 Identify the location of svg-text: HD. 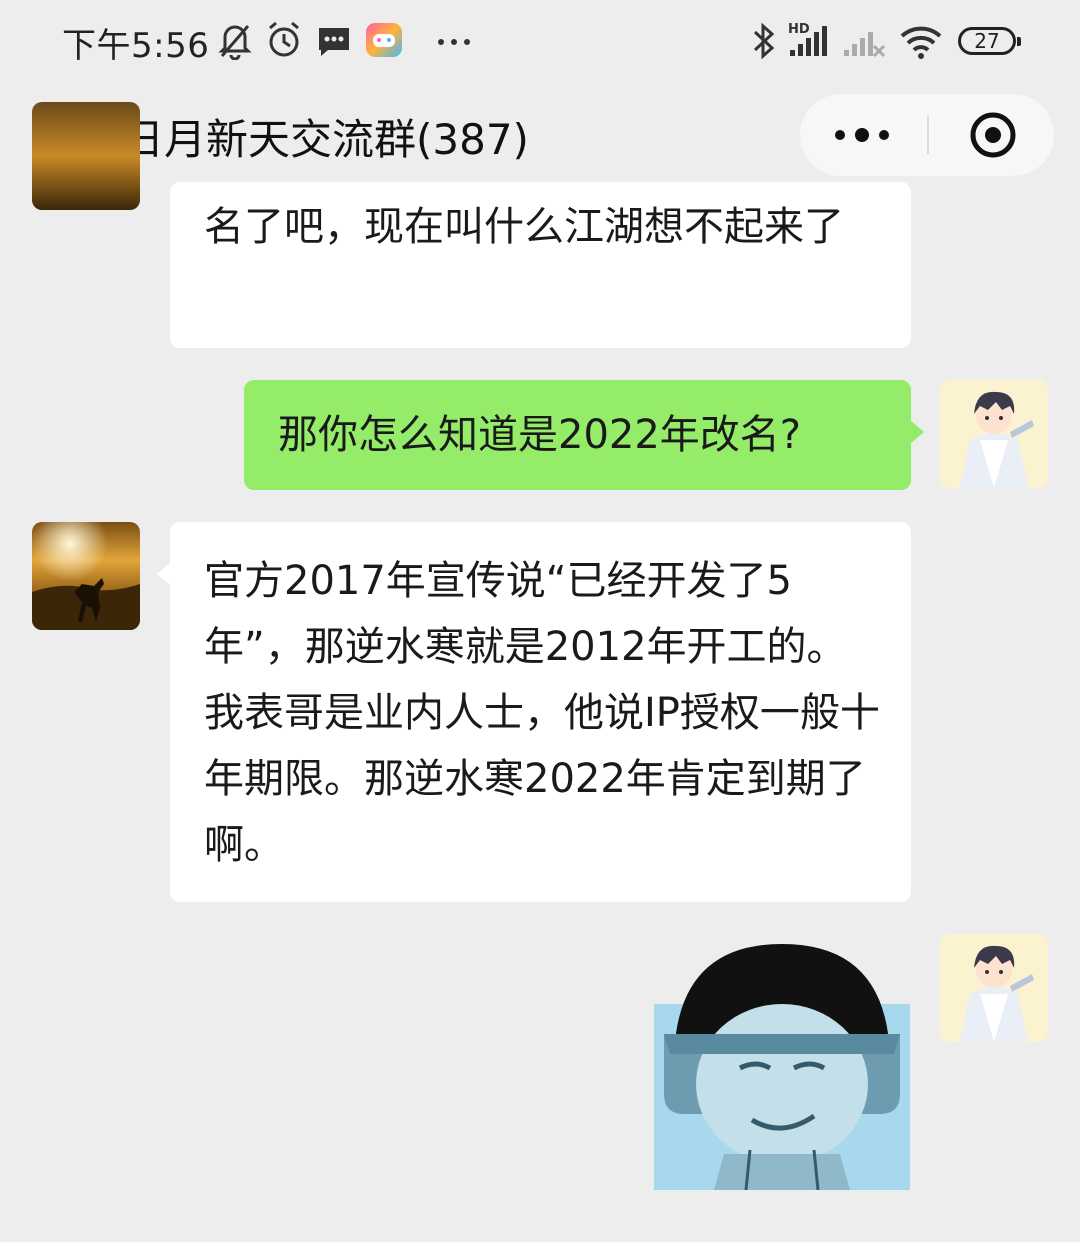
(799, 29).